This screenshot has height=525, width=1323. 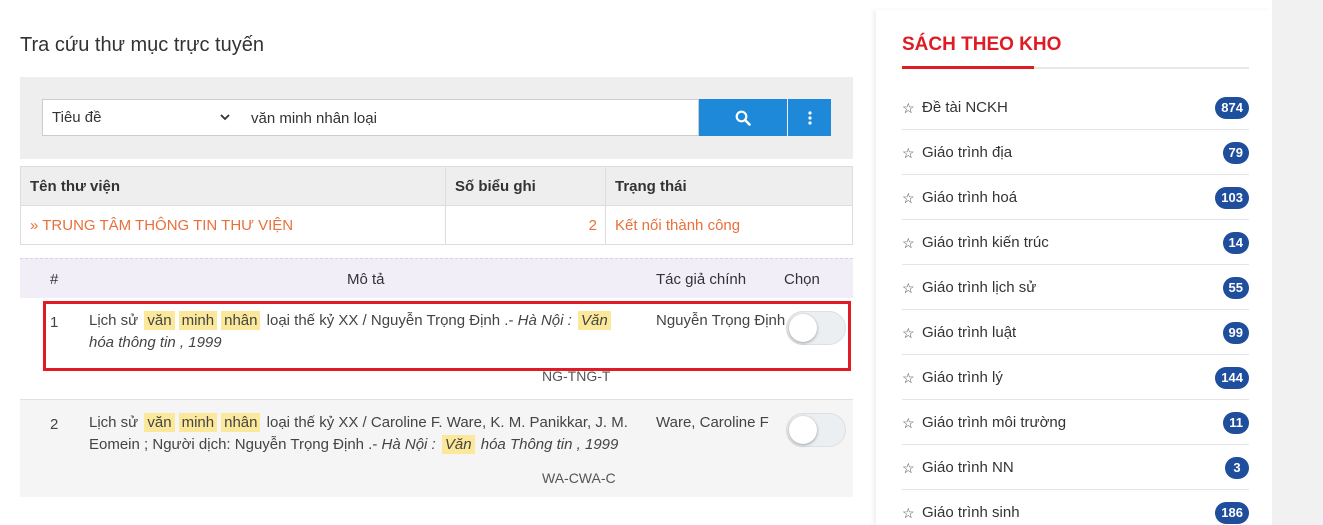 What do you see at coordinates (1075, 377) in the screenshot?
I see `sidebar-item: ☆ Giáo trình lý 144` at bounding box center [1075, 377].